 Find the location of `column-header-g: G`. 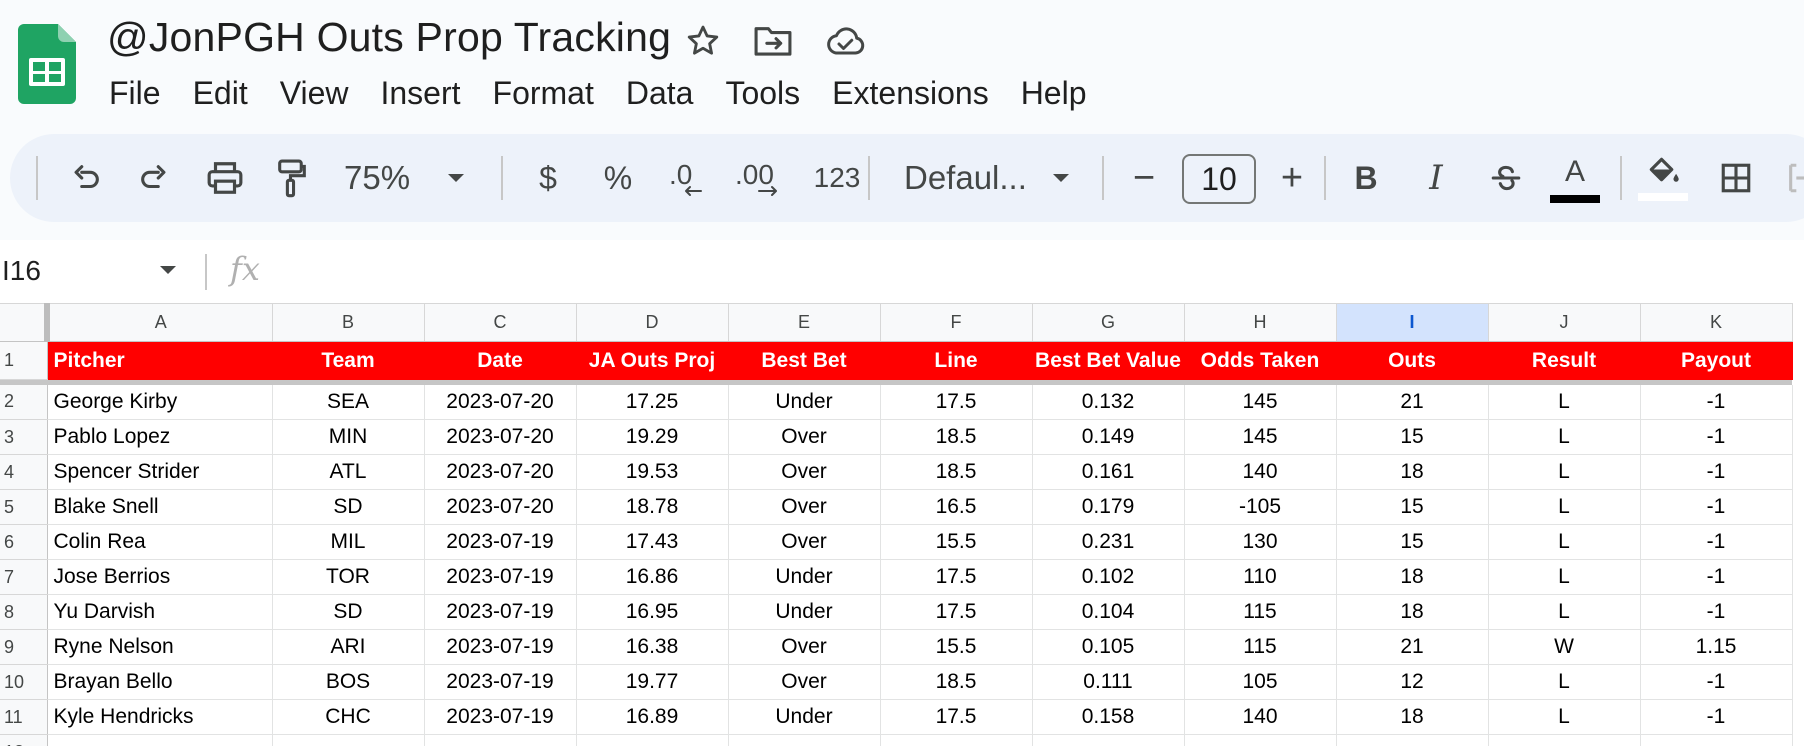

column-header-g: G is located at coordinates (1108, 322).